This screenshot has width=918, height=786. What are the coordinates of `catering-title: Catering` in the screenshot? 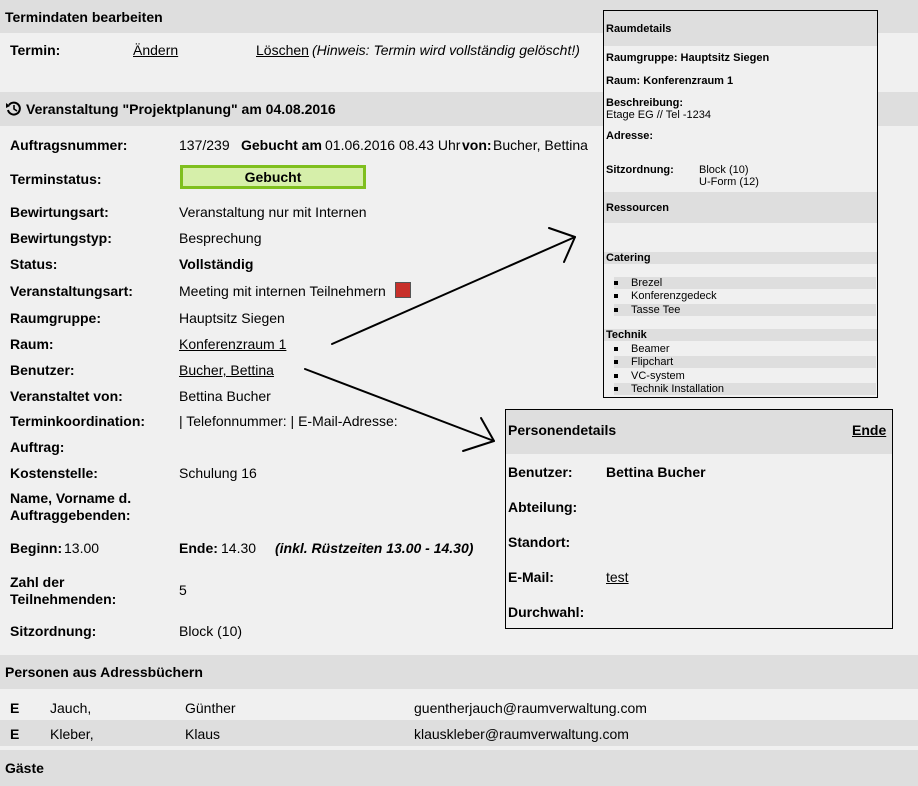 It's located at (628, 258).